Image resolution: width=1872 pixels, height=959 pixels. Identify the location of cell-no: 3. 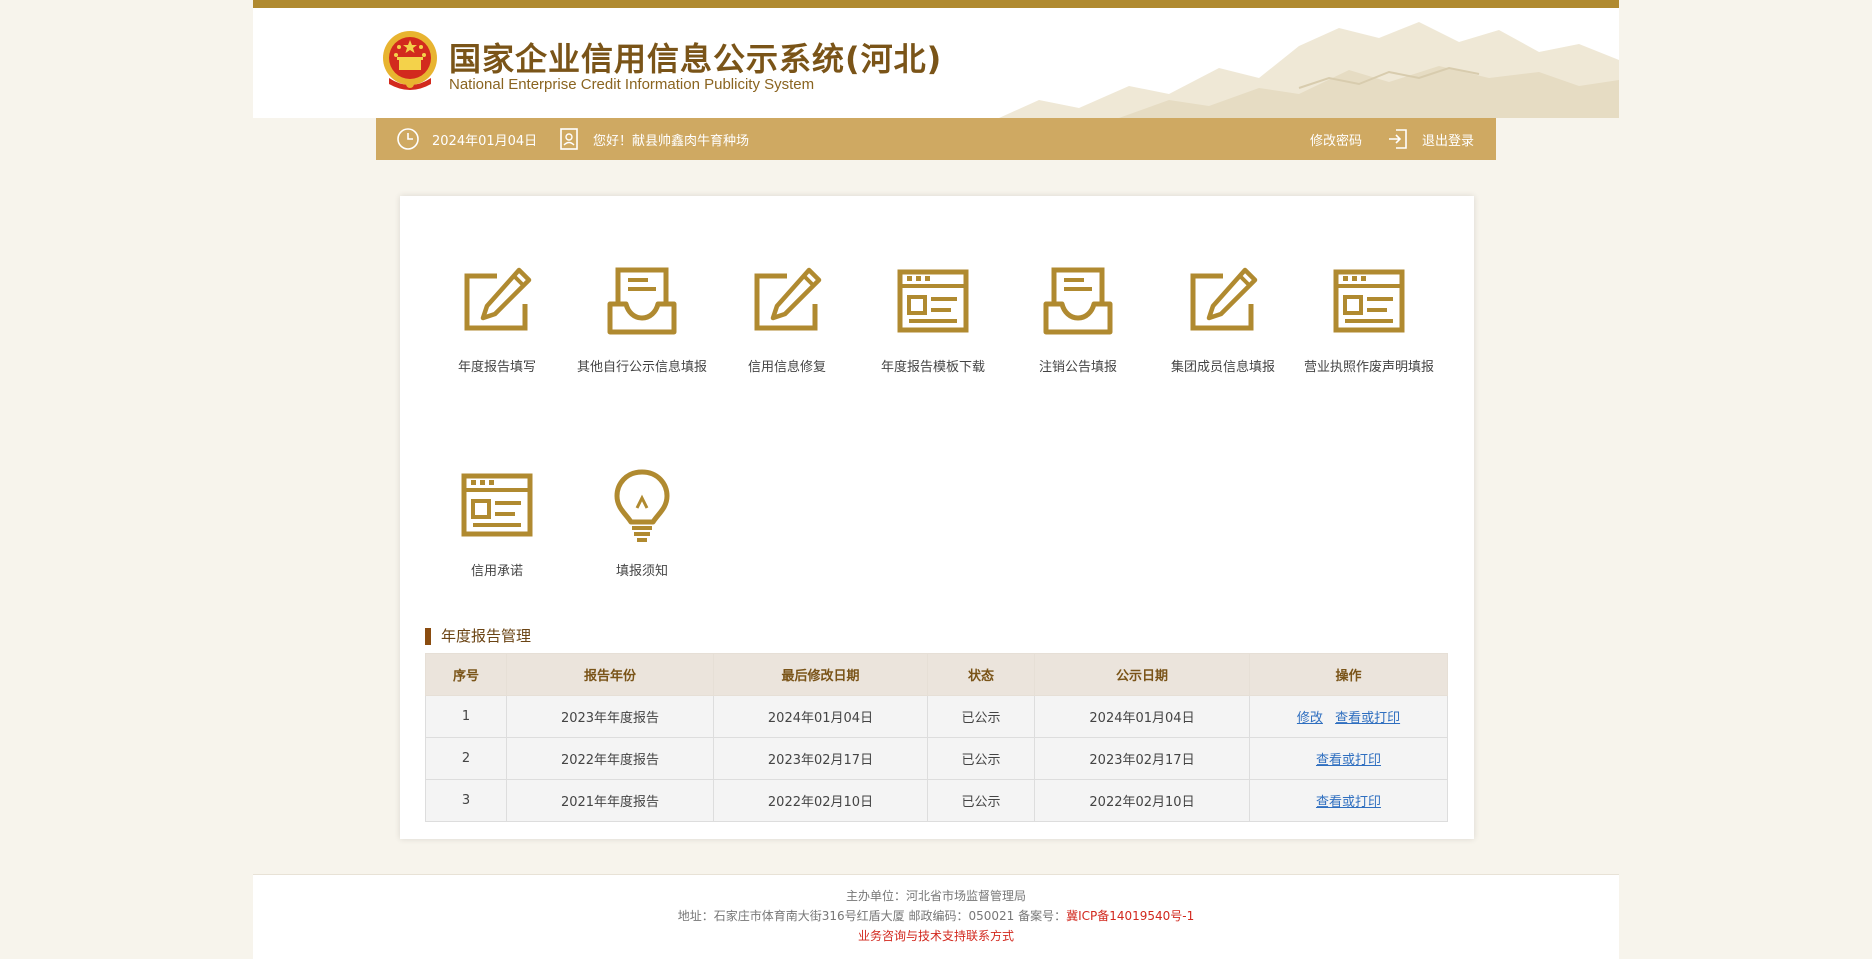
(466, 800).